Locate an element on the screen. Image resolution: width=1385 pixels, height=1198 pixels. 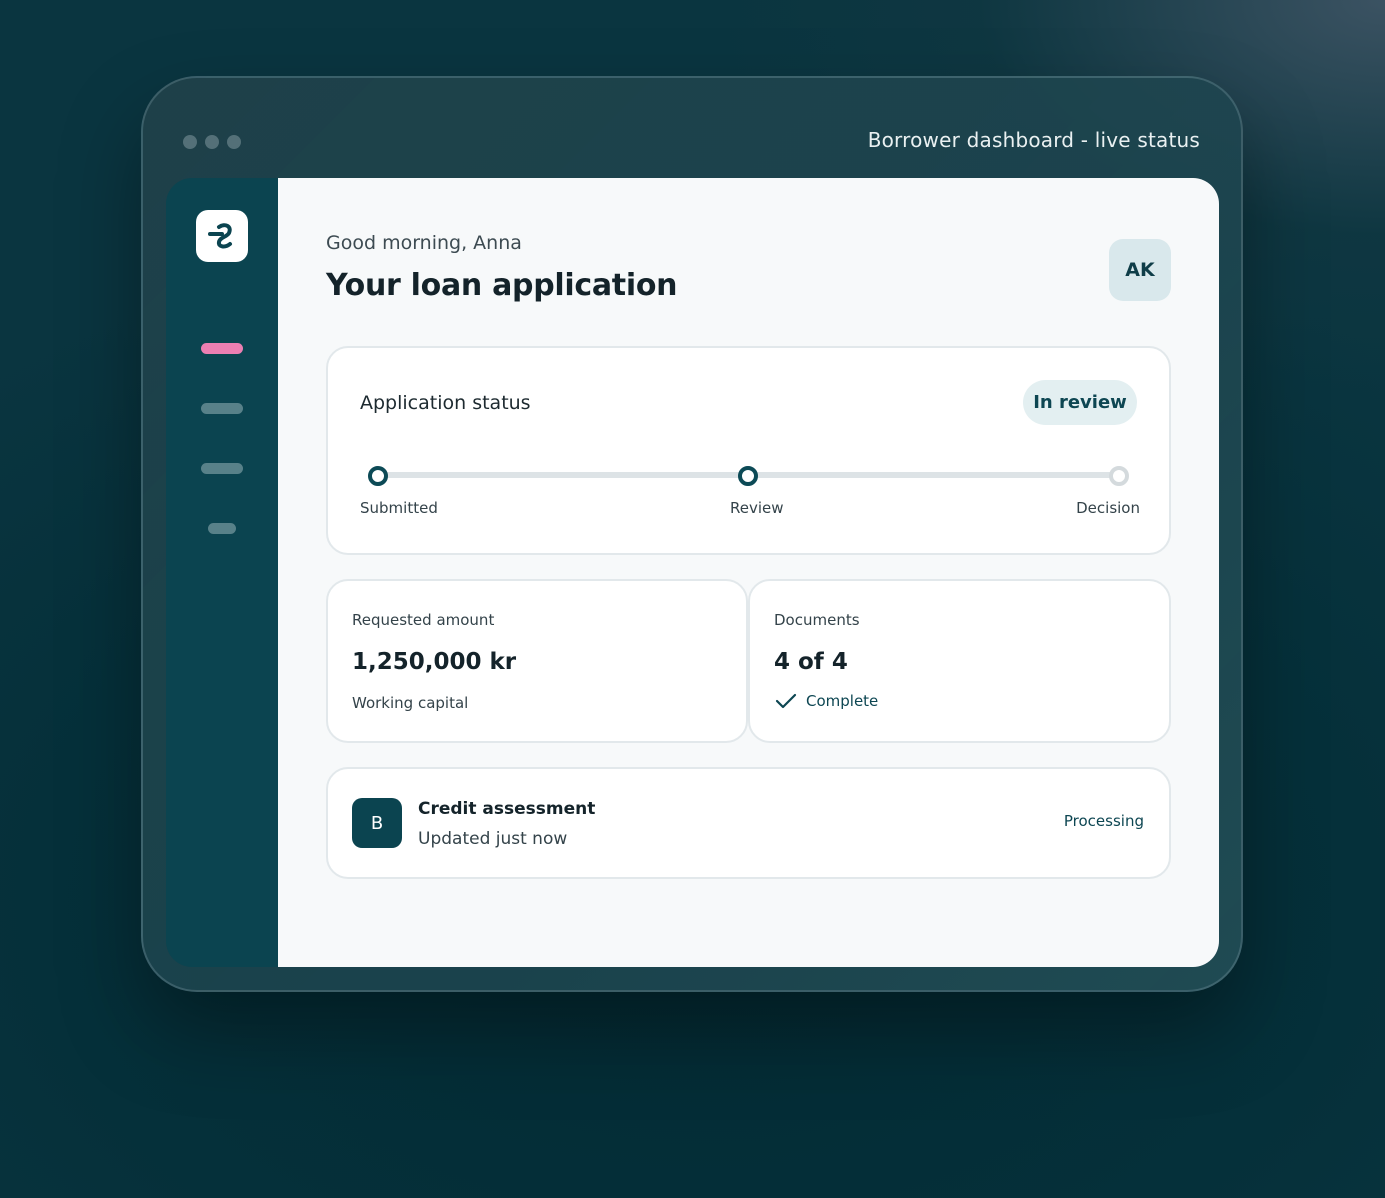
window-title: Borrower dashboard - live status is located at coordinates (1033, 140).